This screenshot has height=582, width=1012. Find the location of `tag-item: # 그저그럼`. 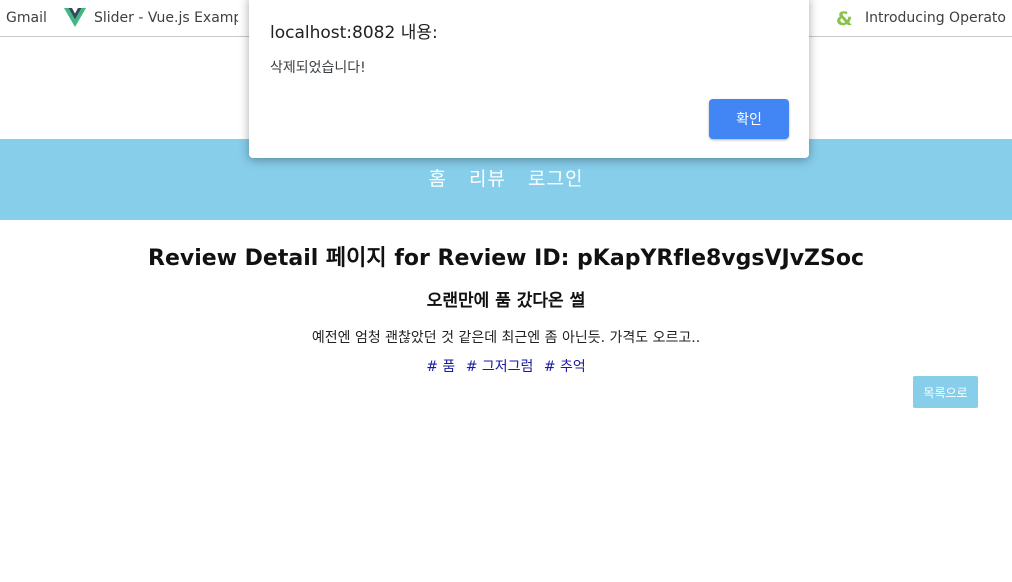

tag-item: # 그저그럼 is located at coordinates (500, 367).